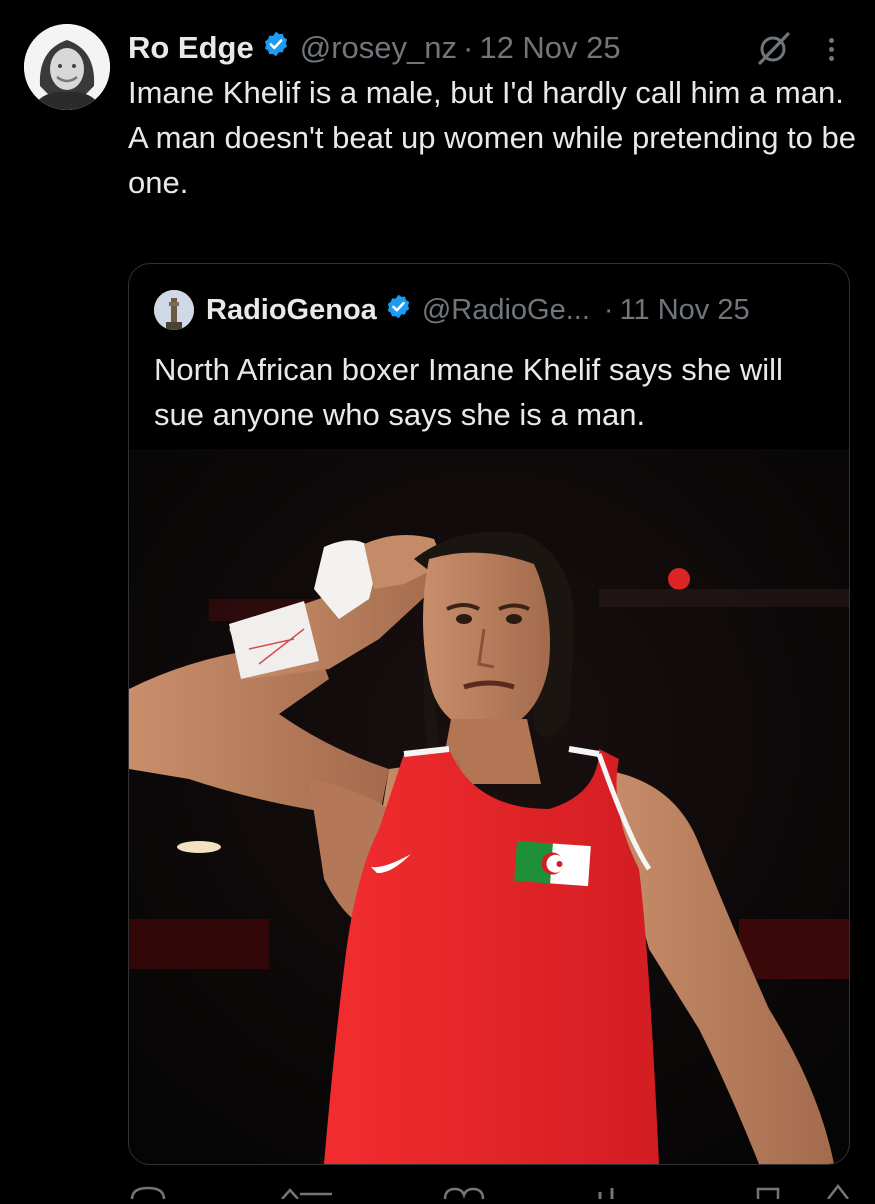  What do you see at coordinates (306, 1194) in the screenshot?
I see `retweet-icon` at bounding box center [306, 1194].